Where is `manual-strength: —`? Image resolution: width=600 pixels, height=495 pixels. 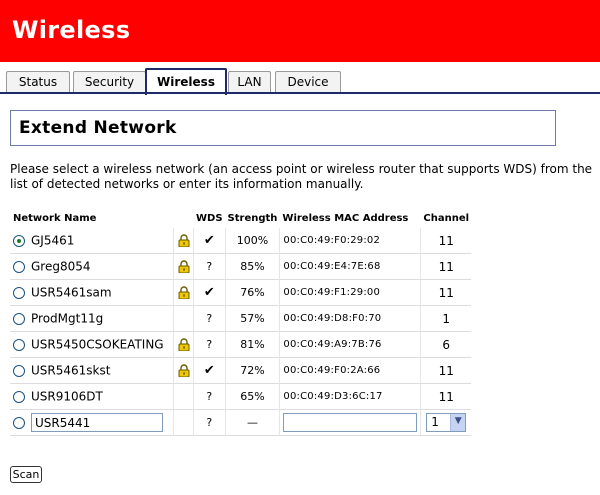
manual-strength: — is located at coordinates (252, 423).